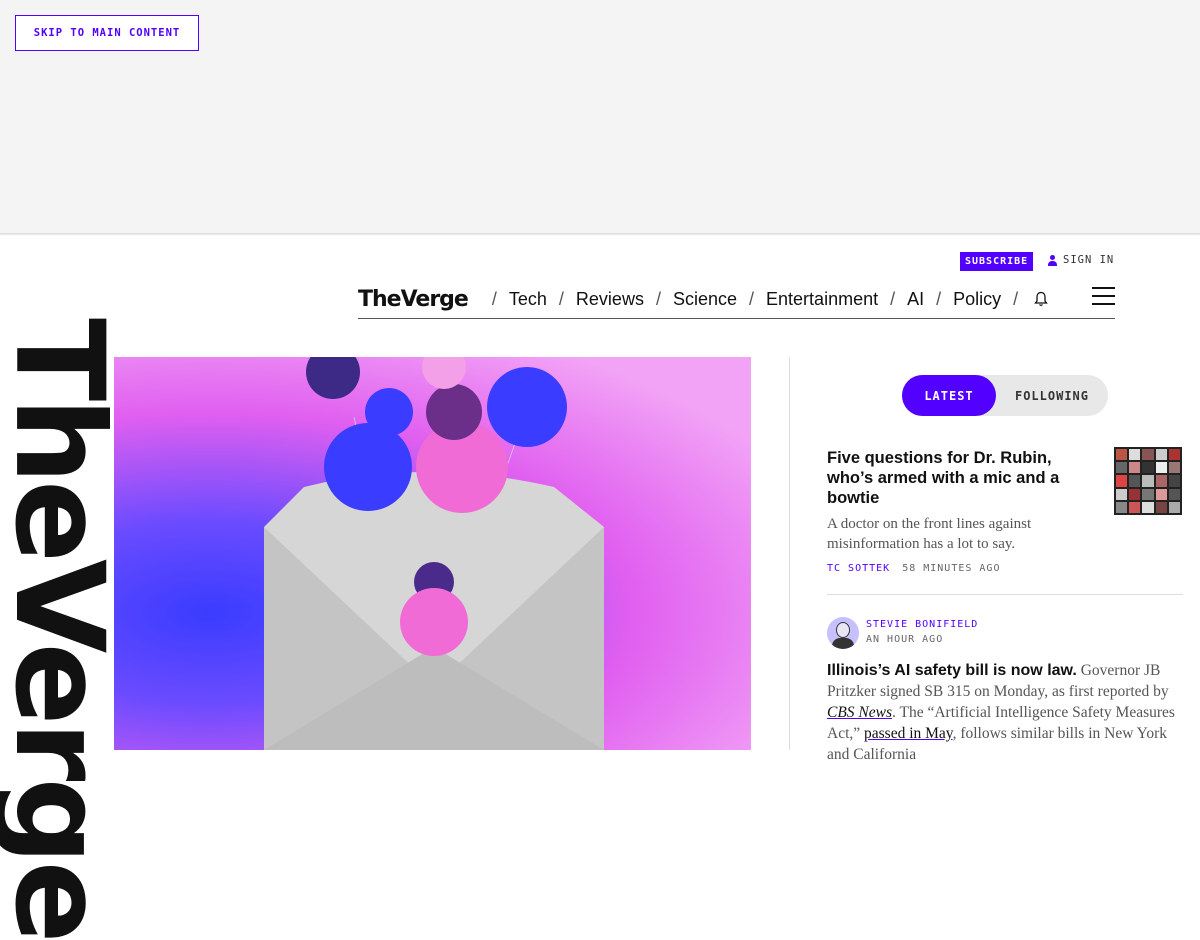 The height and width of the screenshot is (940, 1200). What do you see at coordinates (65, 629) in the screenshot?
I see `vertical-logo: TheVerge` at bounding box center [65, 629].